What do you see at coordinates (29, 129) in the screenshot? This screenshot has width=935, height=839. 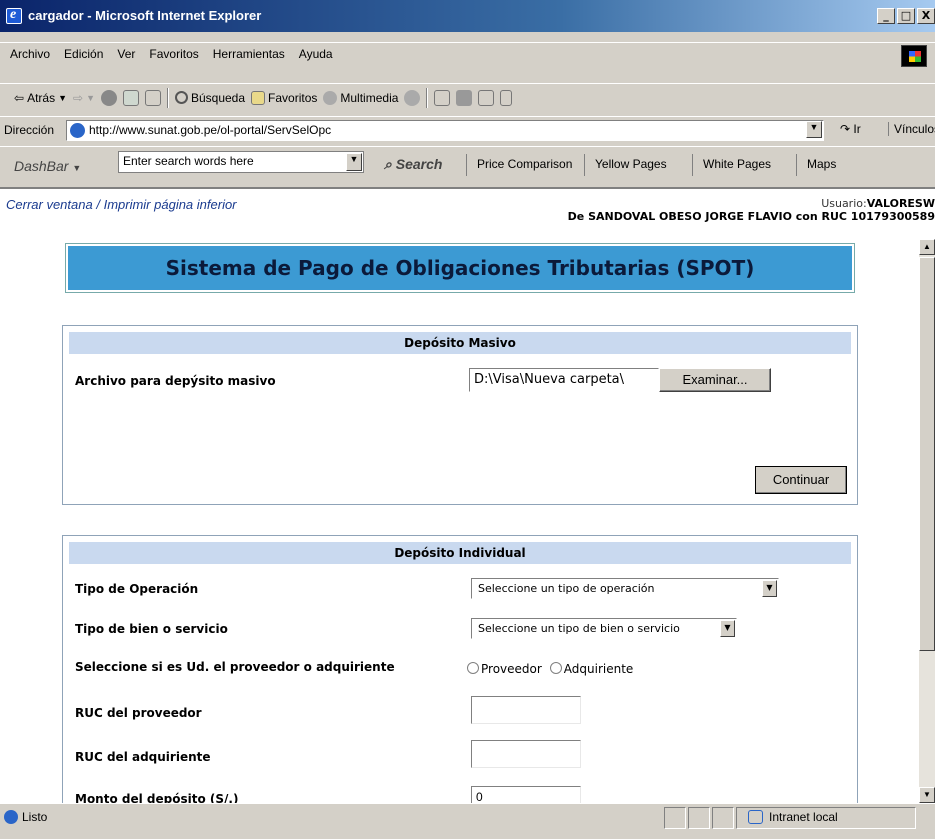 I see `address-label: Dirección` at bounding box center [29, 129].